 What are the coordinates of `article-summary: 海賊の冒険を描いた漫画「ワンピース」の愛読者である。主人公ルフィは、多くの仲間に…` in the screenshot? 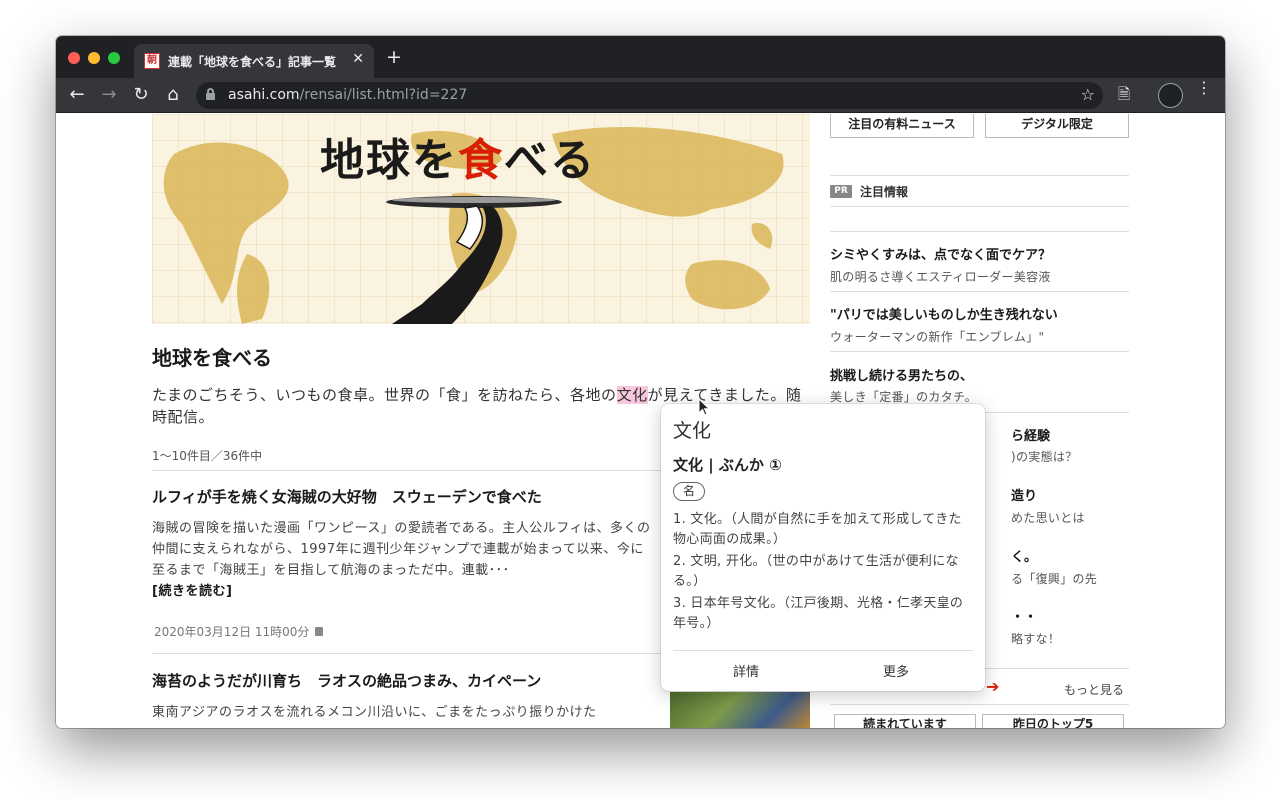 It's located at (401, 560).